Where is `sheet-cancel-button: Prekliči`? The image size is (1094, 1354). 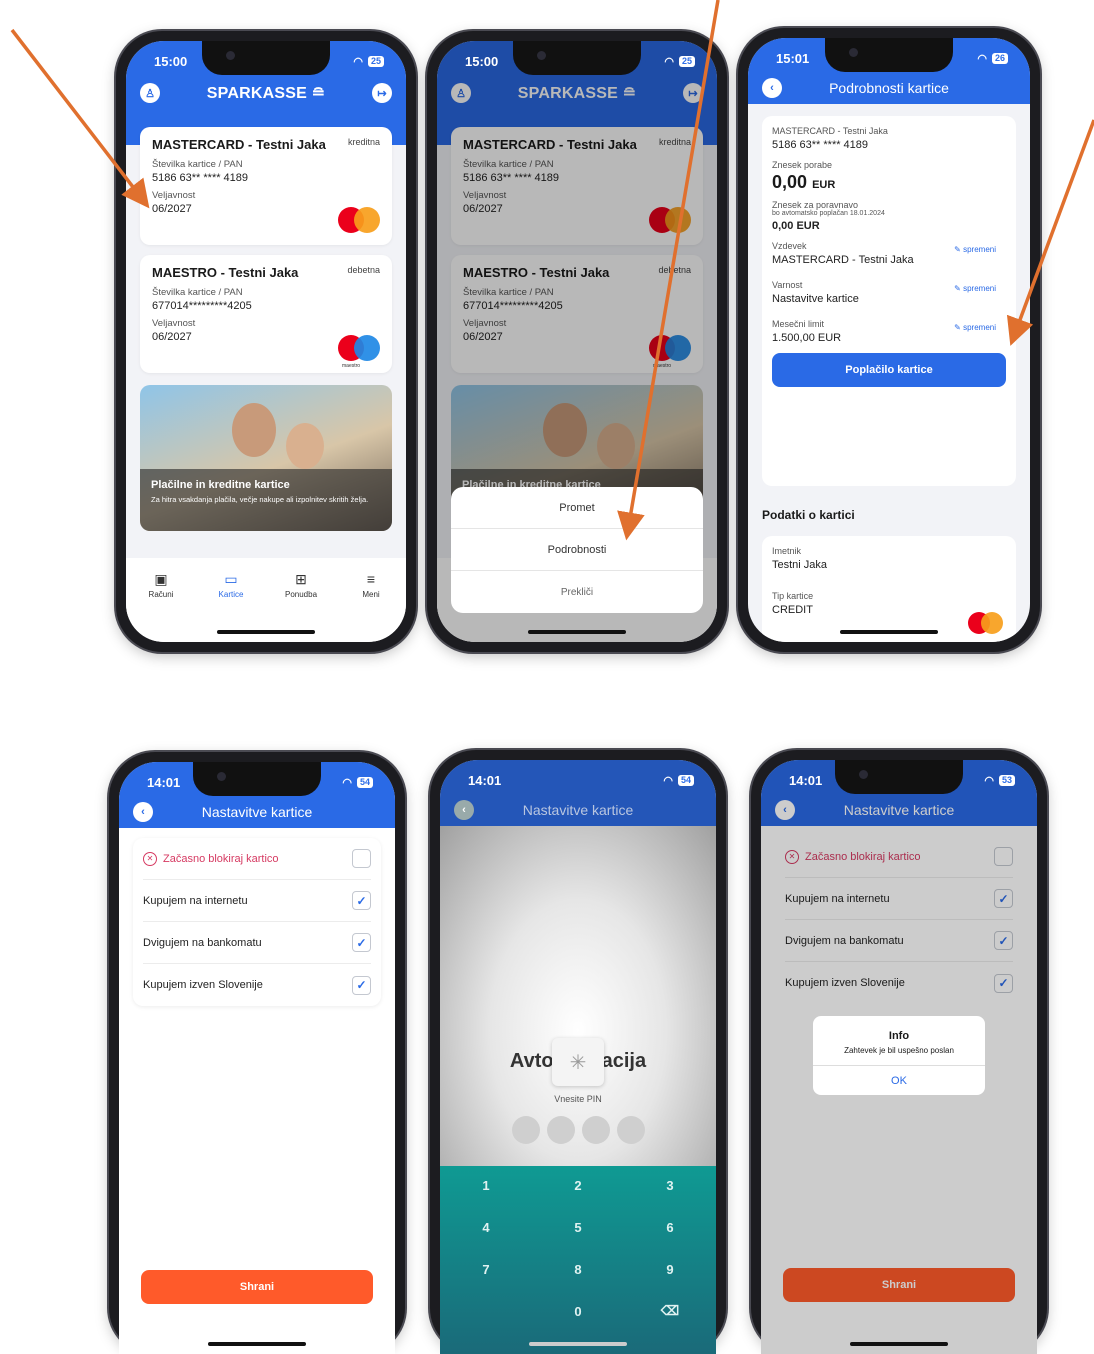 sheet-cancel-button: Prekliči is located at coordinates (577, 592).